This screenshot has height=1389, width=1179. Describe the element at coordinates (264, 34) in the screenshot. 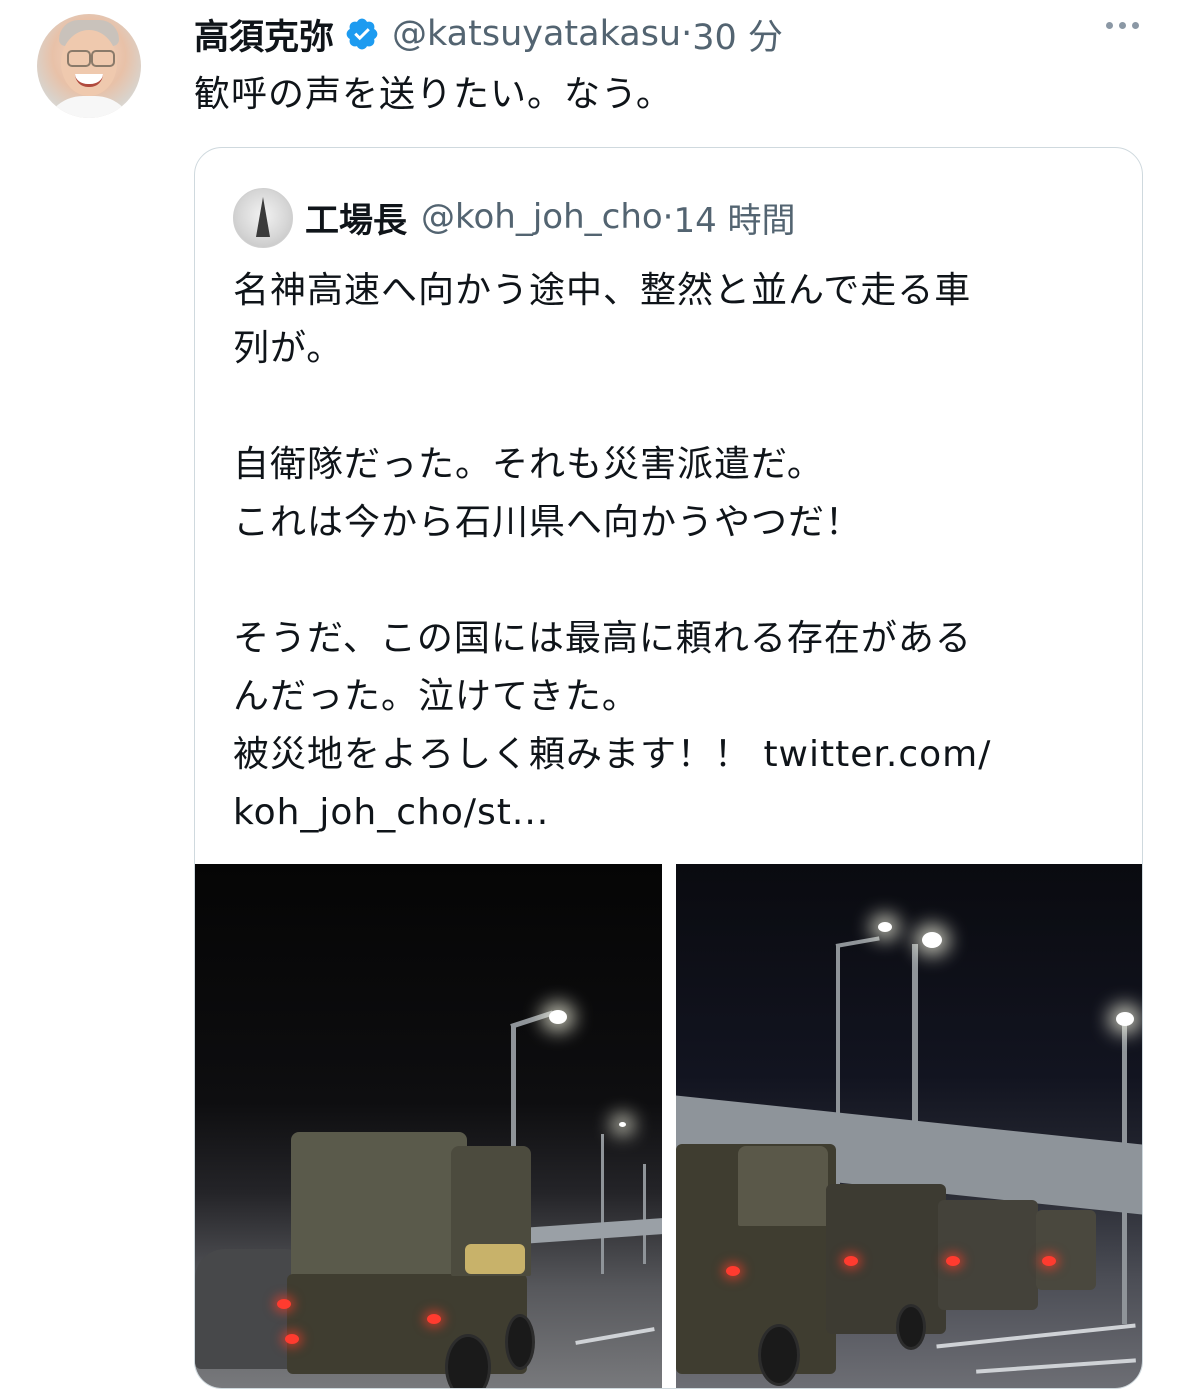

I see `author-name: 高須克弥` at that location.